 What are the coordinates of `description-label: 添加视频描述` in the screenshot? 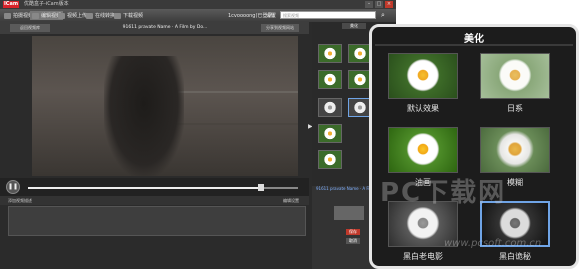 It's located at (20, 200).